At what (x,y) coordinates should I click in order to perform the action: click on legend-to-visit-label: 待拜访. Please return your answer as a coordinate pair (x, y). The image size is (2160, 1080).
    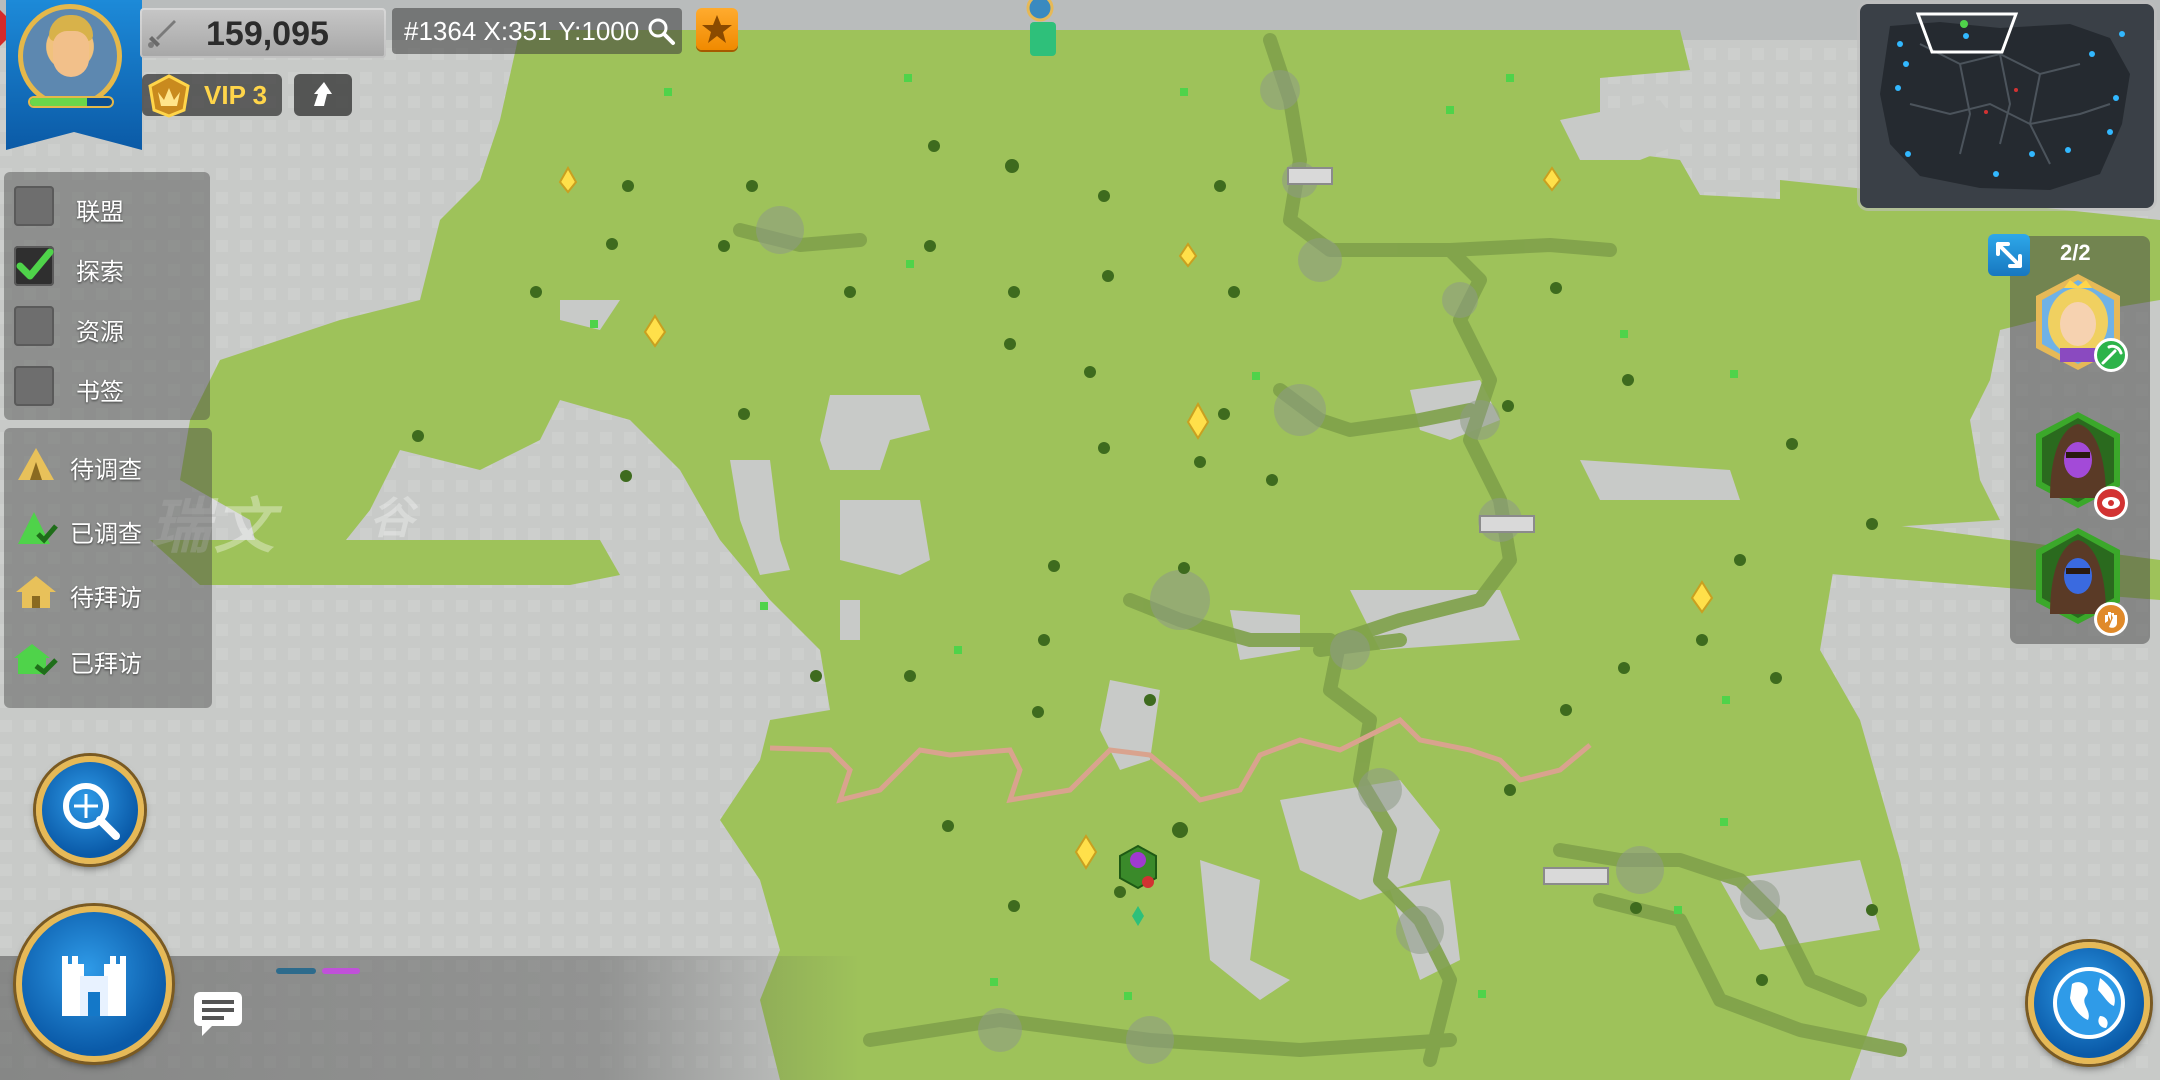
    Looking at the image, I should click on (106, 598).